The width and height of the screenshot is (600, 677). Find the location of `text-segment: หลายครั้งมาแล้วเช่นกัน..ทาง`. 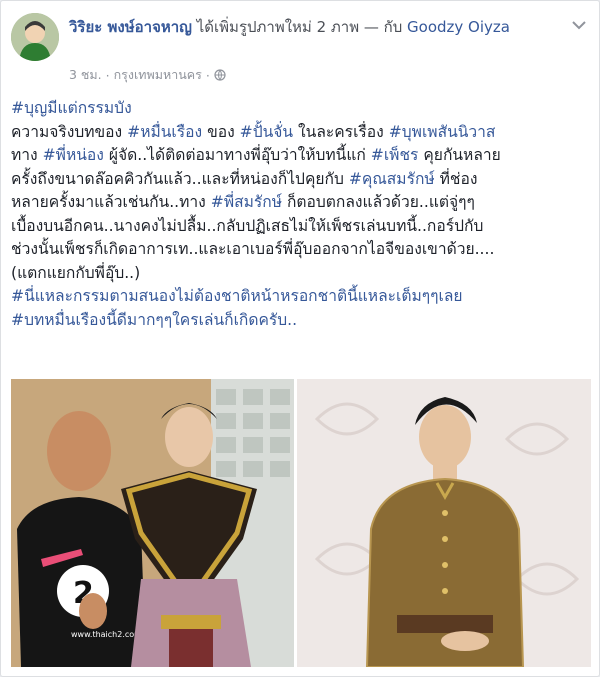

text-segment: หลายครั้งมาแล้วเช่นกัน..ทาง is located at coordinates (111, 202).